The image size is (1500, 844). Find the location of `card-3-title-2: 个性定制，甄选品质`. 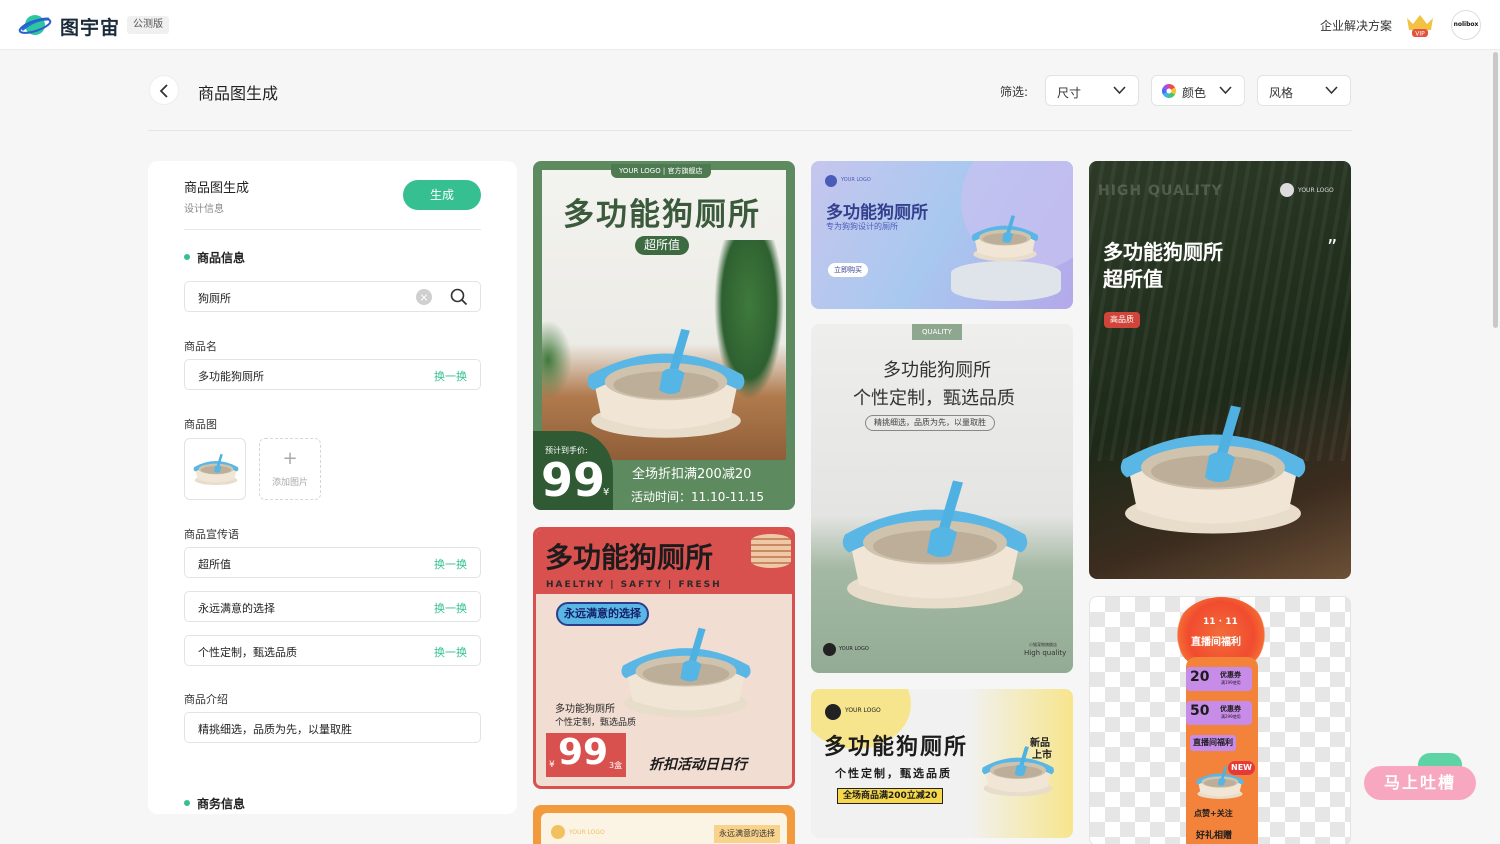

card-3-title-2: 个性定制，甄选品质 is located at coordinates (934, 398).